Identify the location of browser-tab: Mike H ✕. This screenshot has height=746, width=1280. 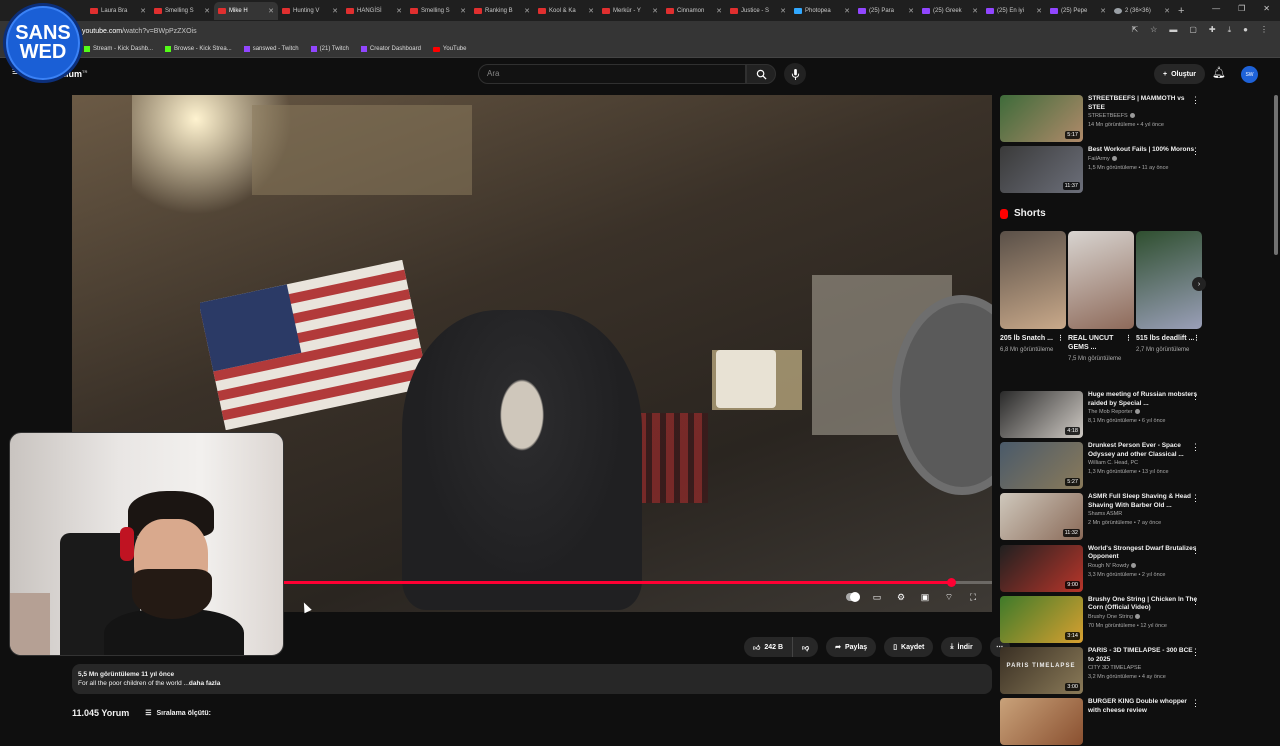
(246, 10).